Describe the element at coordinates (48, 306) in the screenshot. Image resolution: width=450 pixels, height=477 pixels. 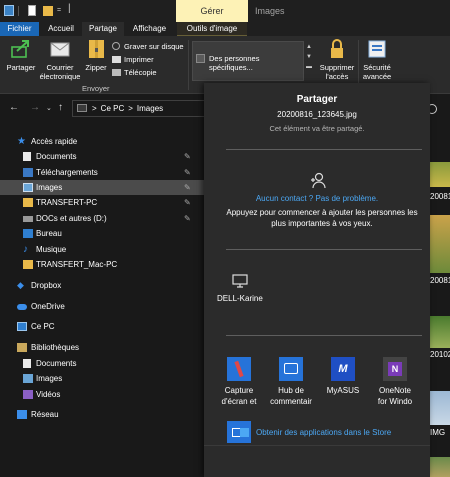
I see `sidebar-item-label: OneDrive` at that location.